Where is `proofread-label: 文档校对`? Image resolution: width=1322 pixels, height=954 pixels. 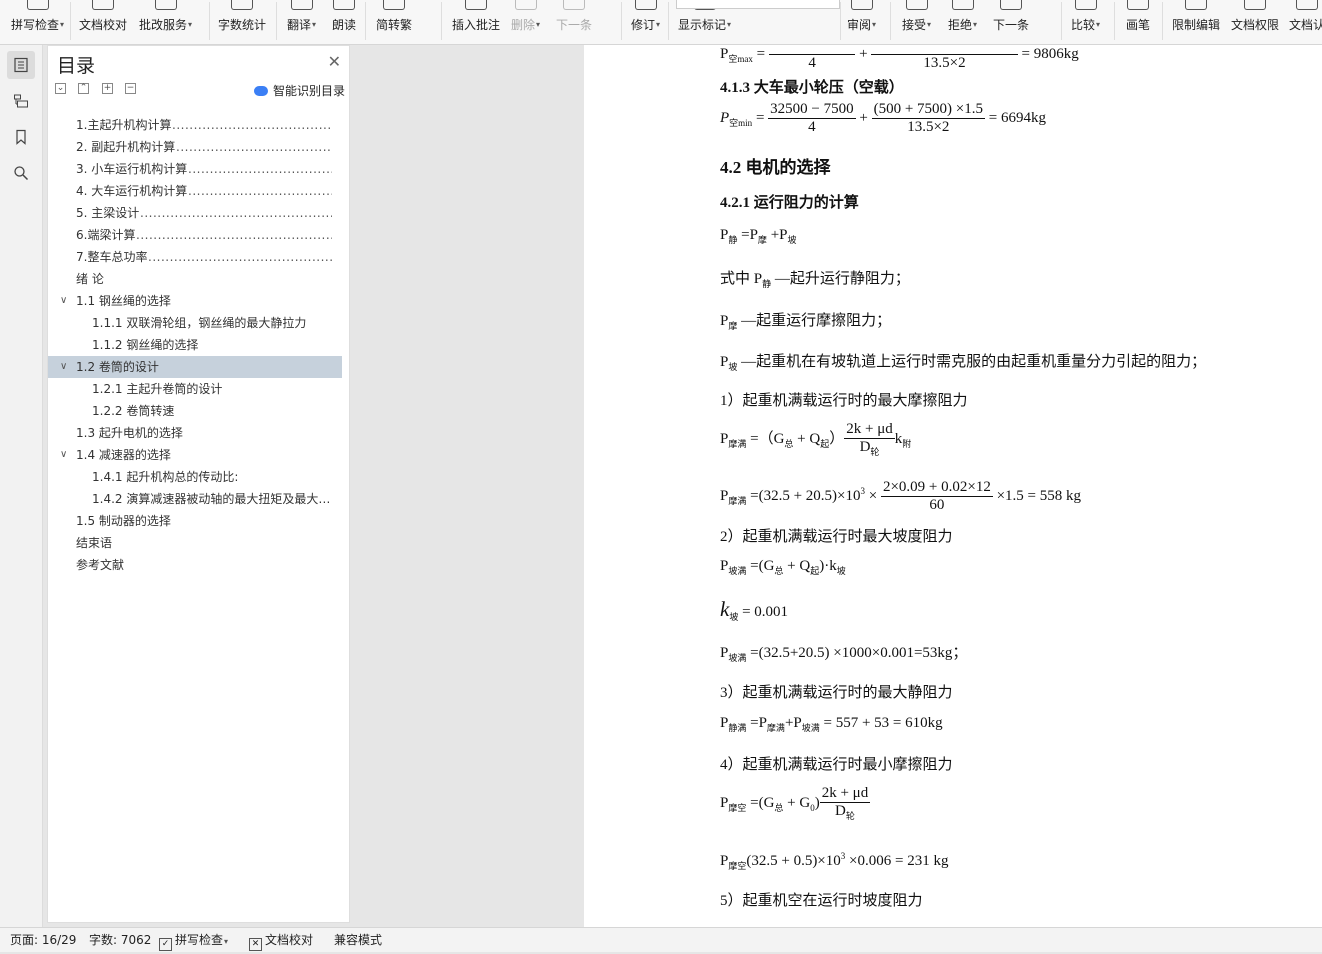
proofread-label: 文档校对 is located at coordinates (289, 940).